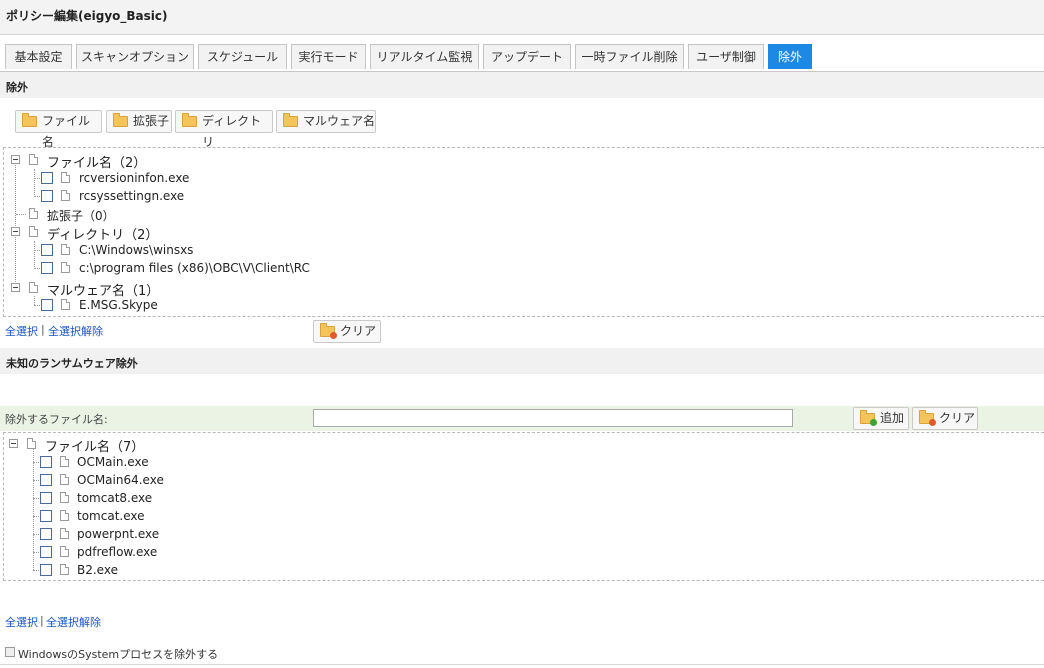 This screenshot has width=1044, height=668. I want to click on tab-realtime-monitor: リアルタイム監視, so click(424, 56).